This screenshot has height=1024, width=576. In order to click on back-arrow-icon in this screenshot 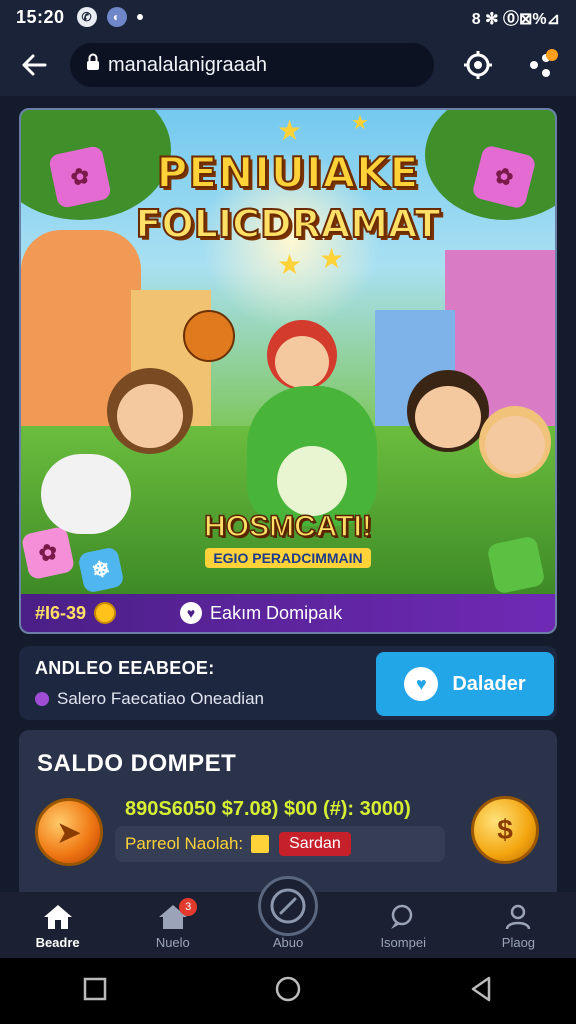, I will do `click(34, 65)`.